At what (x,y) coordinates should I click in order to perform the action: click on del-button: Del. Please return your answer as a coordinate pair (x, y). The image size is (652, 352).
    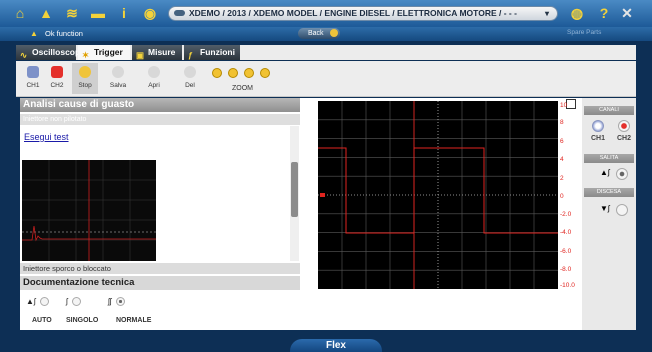
    Looking at the image, I should click on (190, 76).